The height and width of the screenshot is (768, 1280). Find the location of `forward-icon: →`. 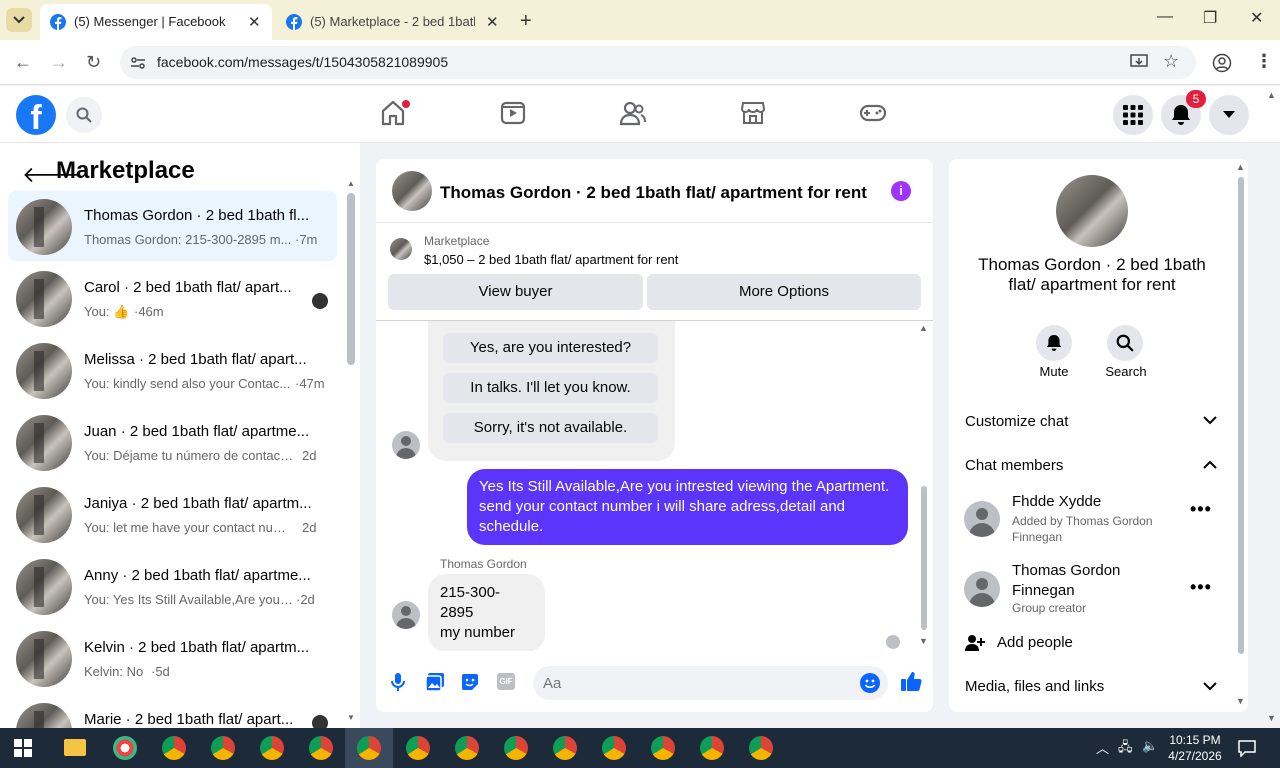

forward-icon: → is located at coordinates (59, 62).